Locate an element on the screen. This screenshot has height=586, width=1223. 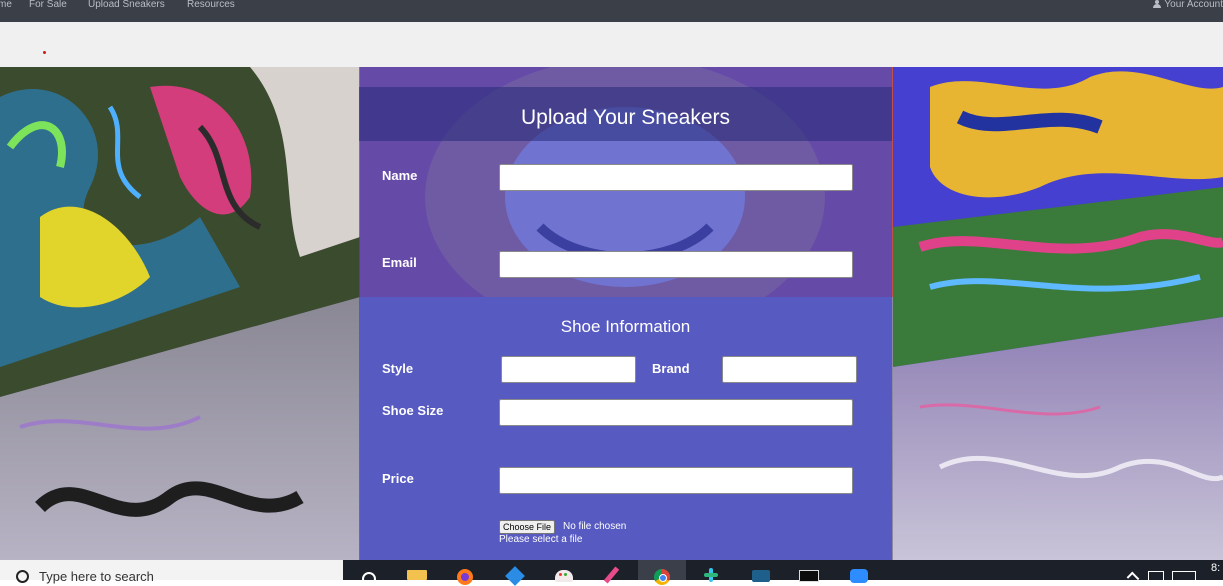
chevron-up-icon is located at coordinates (1133, 578).